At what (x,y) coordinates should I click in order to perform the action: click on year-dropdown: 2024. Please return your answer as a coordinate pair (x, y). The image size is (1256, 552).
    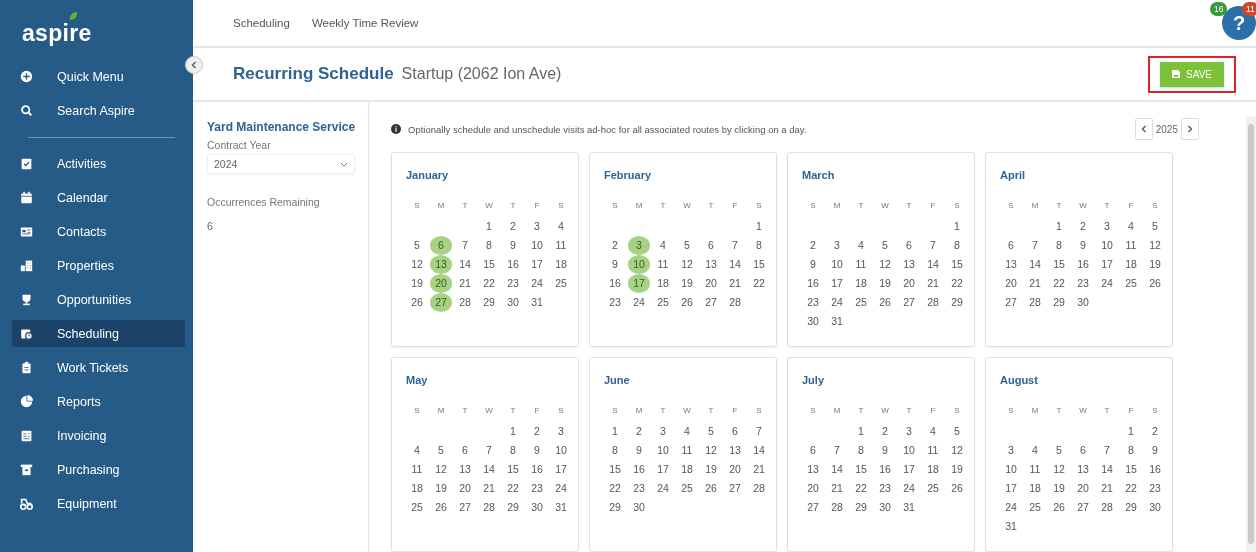
    Looking at the image, I should click on (281, 164).